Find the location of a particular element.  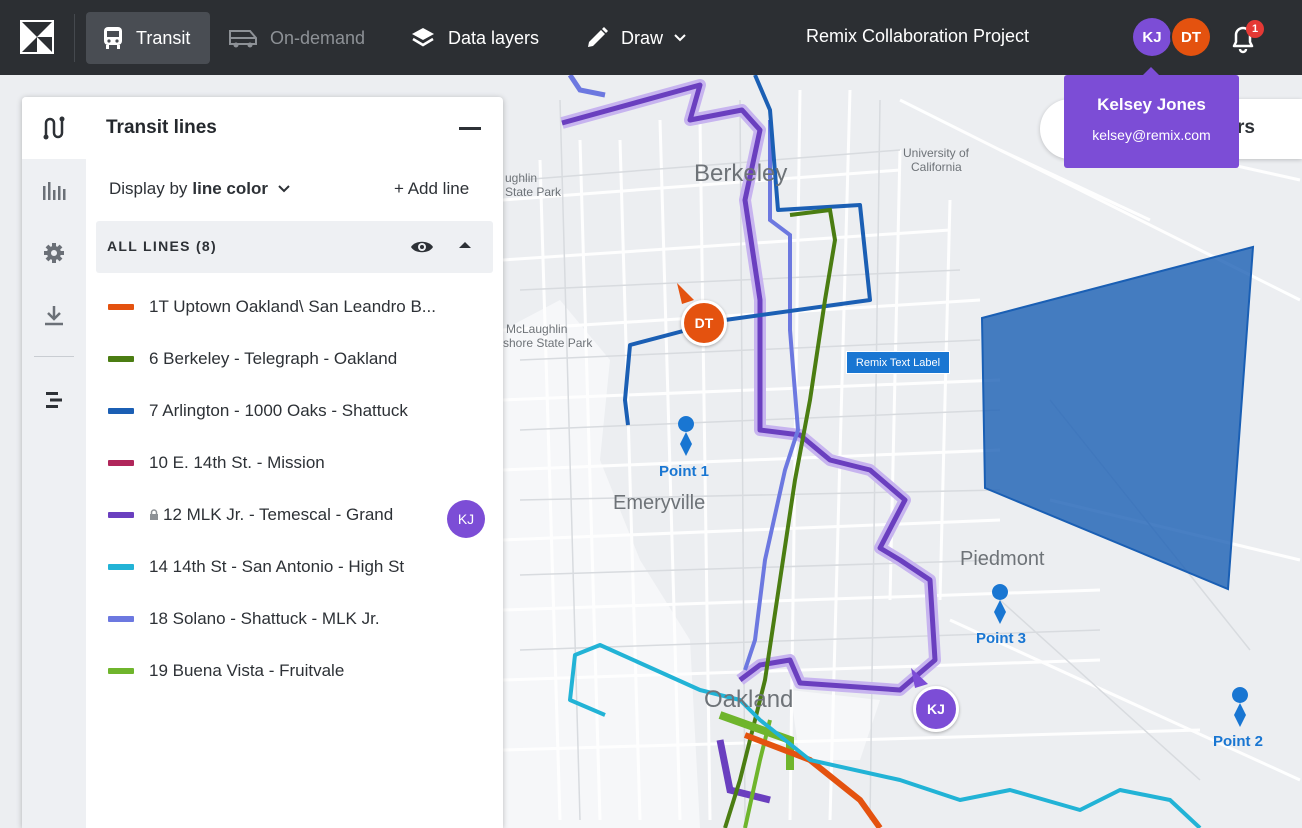

list-item-line-18: 18 Solano - Shattuck - MLK Jr. is located at coordinates (298, 619).